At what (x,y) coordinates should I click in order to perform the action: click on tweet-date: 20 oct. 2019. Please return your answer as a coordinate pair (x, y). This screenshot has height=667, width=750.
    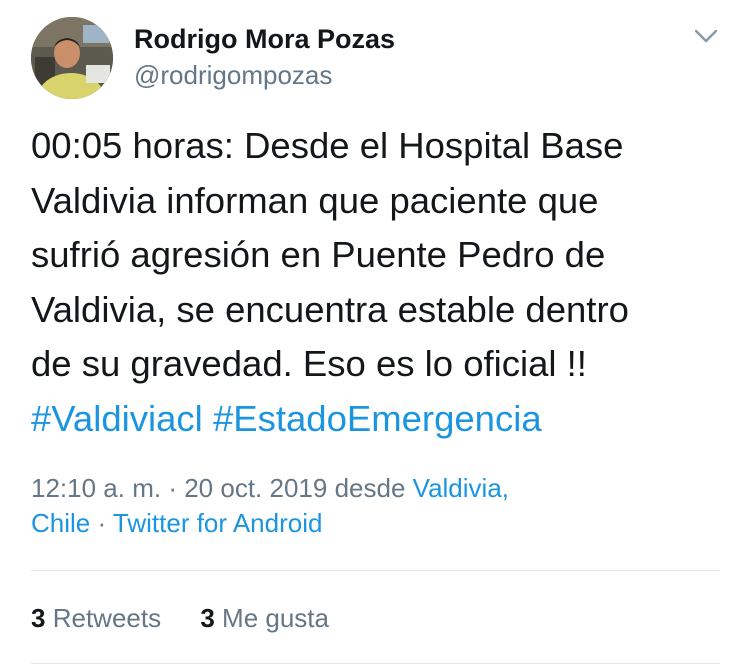
    Looking at the image, I should click on (255, 488).